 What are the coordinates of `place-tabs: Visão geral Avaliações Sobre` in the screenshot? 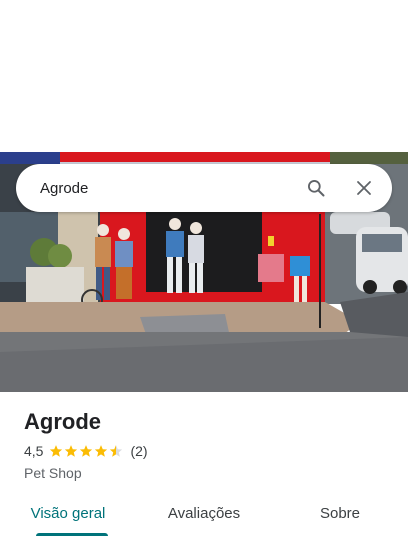 It's located at (204, 519).